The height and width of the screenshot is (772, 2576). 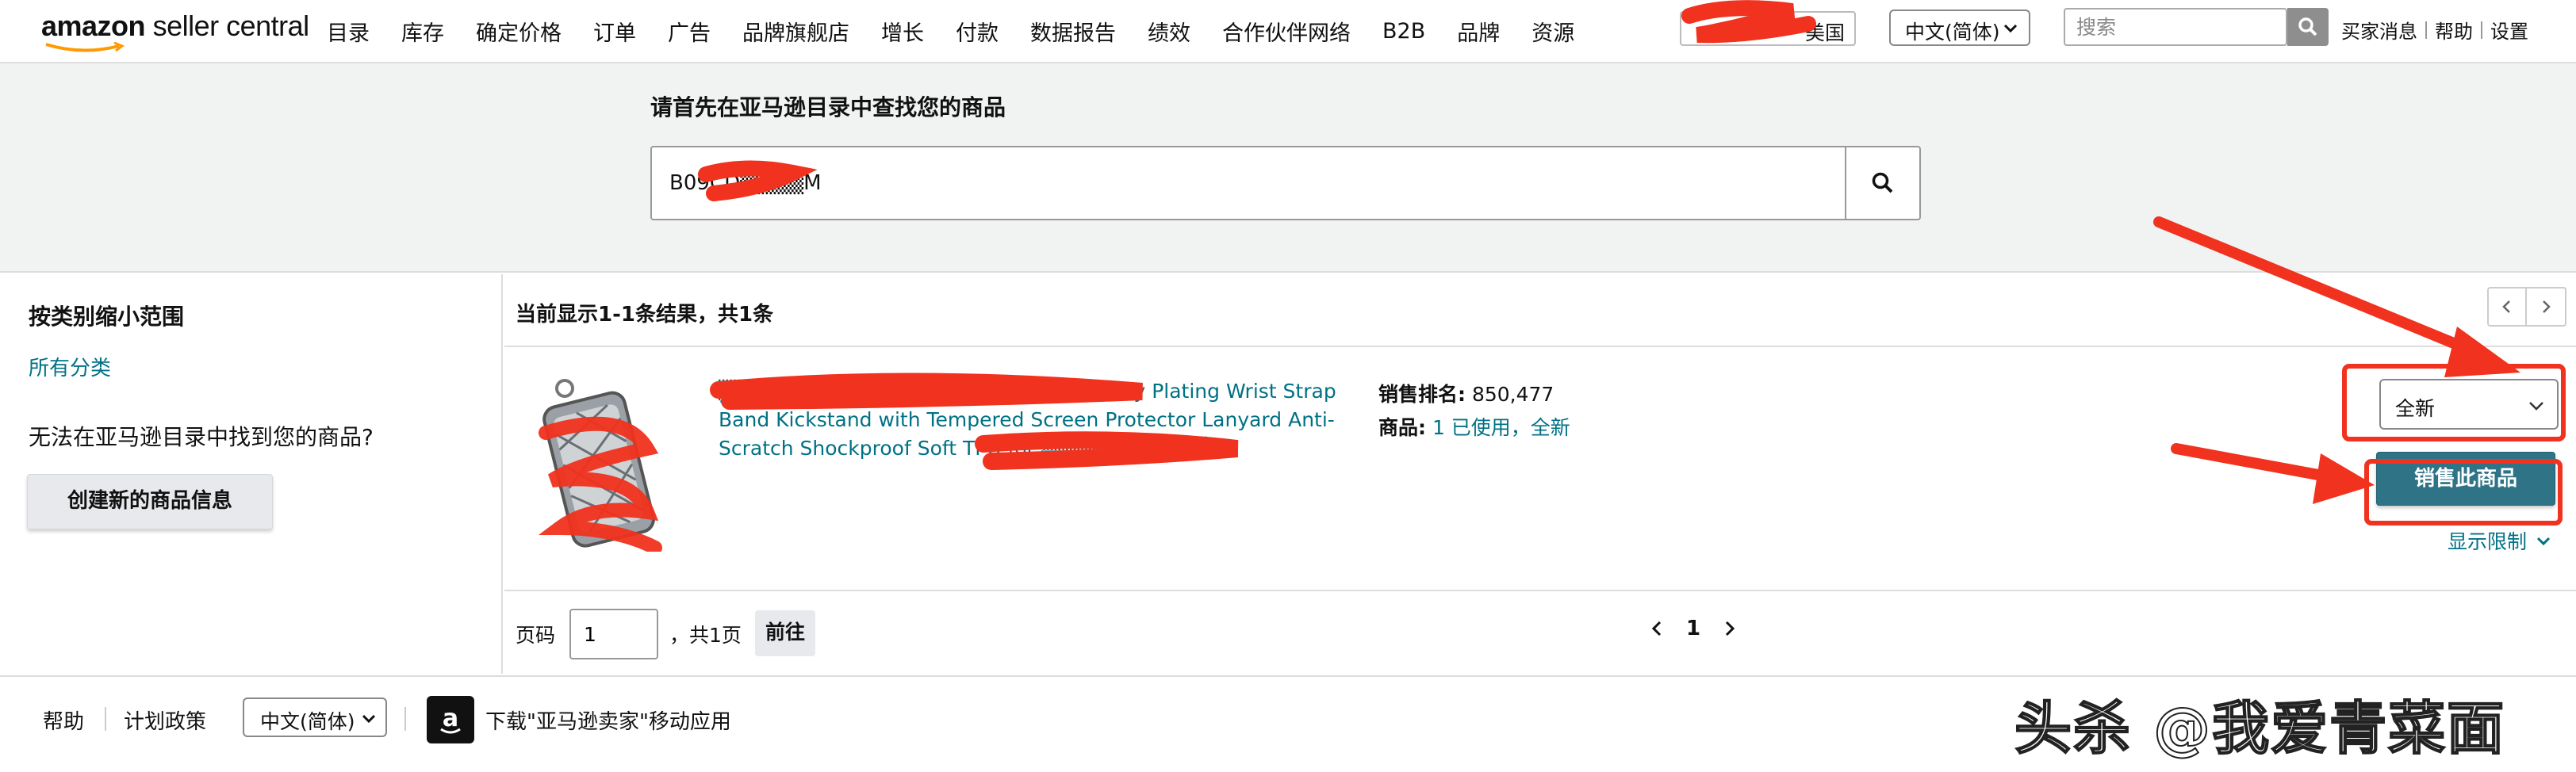 What do you see at coordinates (1169, 31) in the screenshot?
I see `nav-performance: 绩效` at bounding box center [1169, 31].